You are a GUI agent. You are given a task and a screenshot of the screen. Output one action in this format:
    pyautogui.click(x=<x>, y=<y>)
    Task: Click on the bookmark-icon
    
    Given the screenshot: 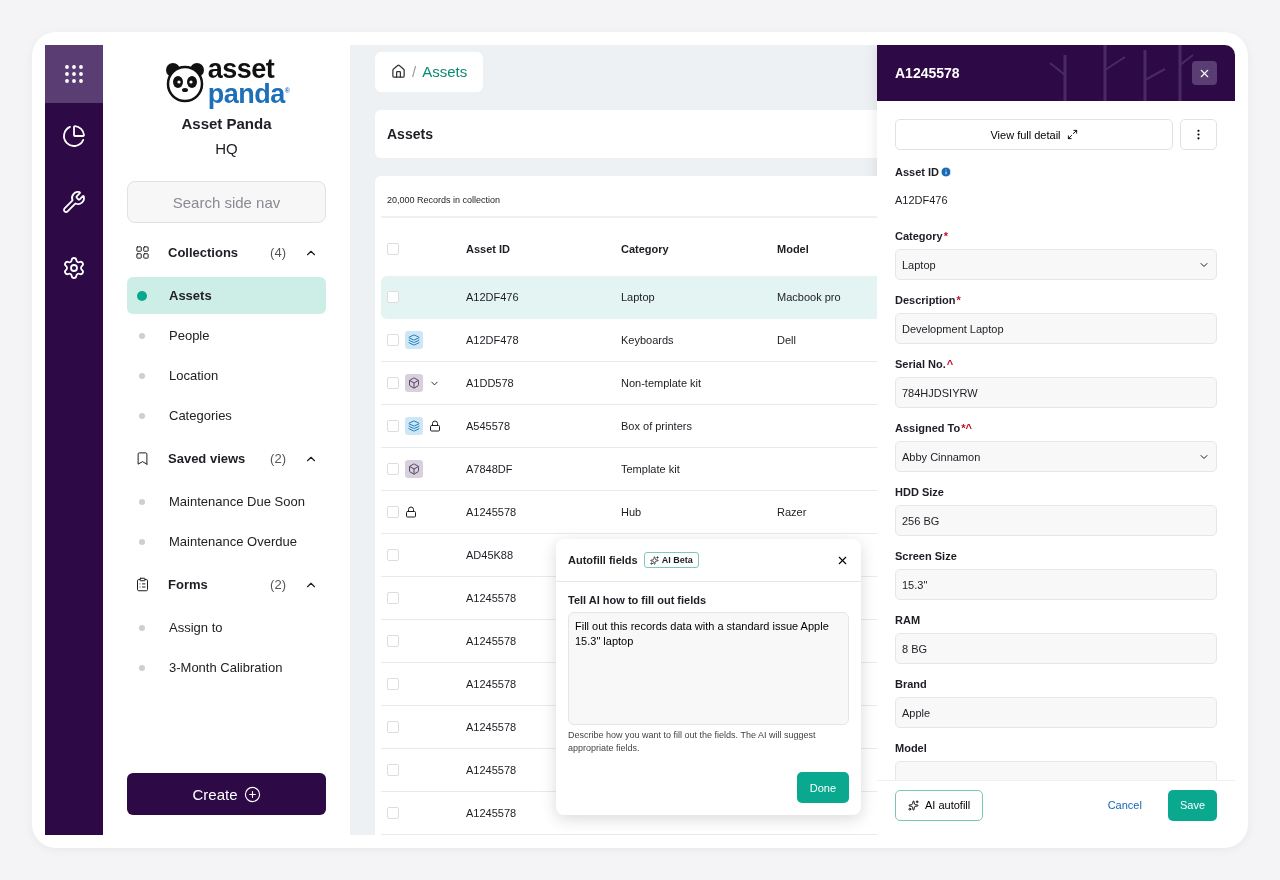 What is the action you would take?
    pyautogui.click(x=142, y=458)
    